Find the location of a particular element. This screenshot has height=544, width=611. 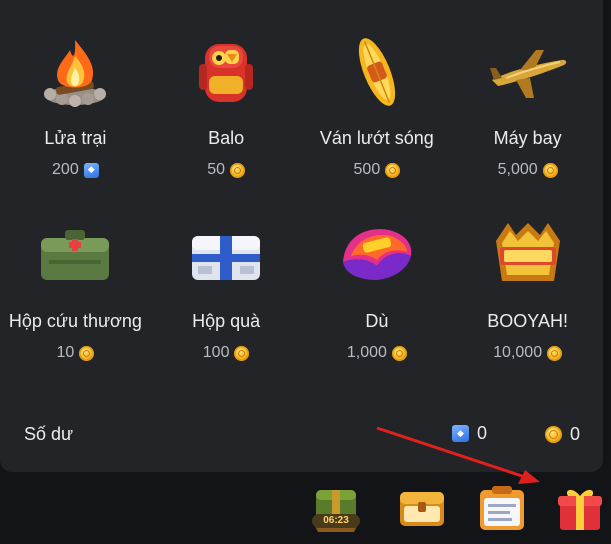

booyah-icon is located at coordinates (528, 255).